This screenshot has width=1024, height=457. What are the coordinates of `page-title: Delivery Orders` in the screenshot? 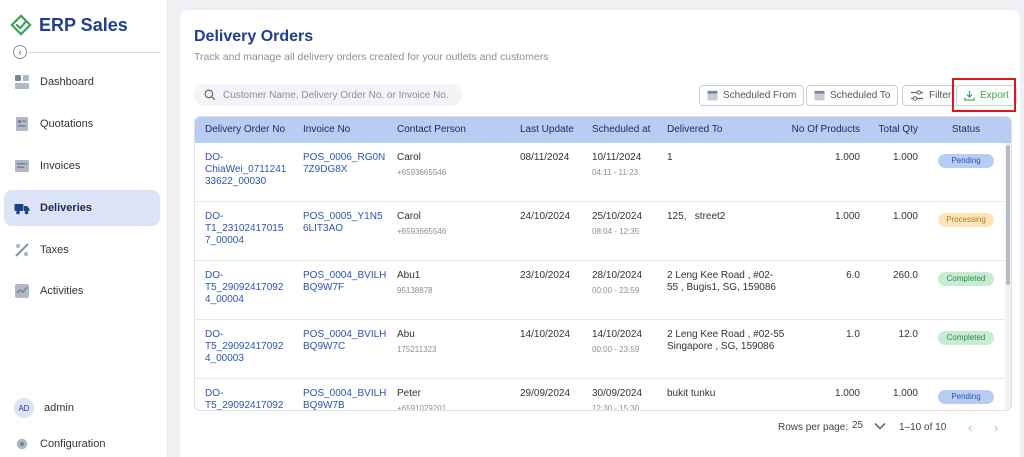 It's located at (254, 36).